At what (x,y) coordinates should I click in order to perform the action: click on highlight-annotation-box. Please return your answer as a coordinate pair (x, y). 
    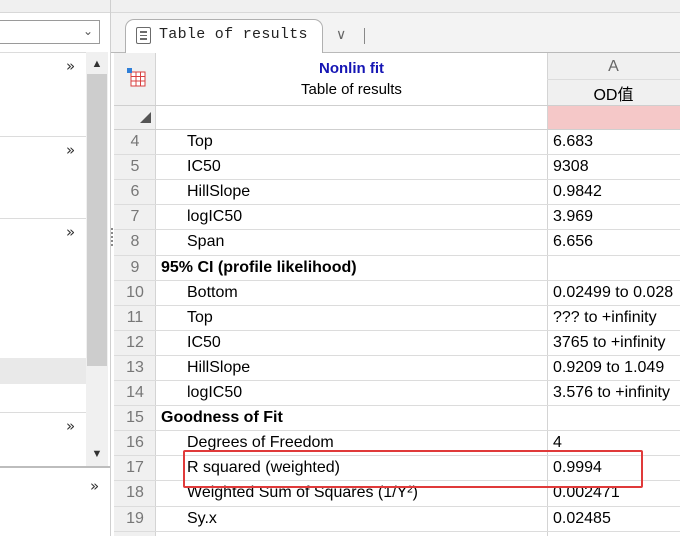
    Looking at the image, I should click on (413, 469).